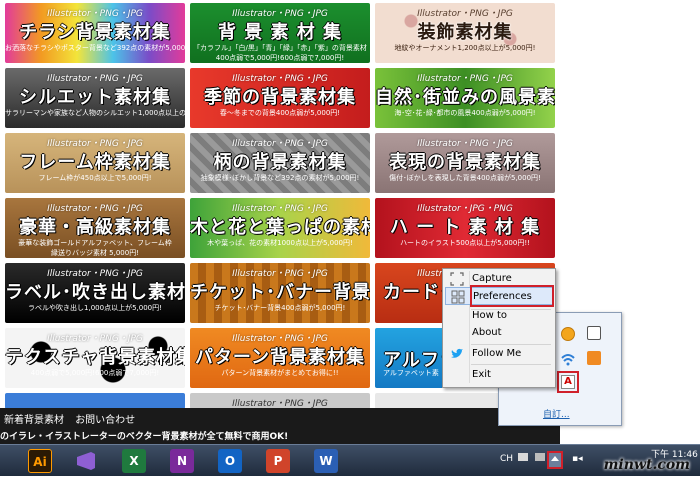 Image resolution: width=700 pixels, height=485 pixels. What do you see at coordinates (499, 333) in the screenshot?
I see `menu-item-about: About` at bounding box center [499, 333].